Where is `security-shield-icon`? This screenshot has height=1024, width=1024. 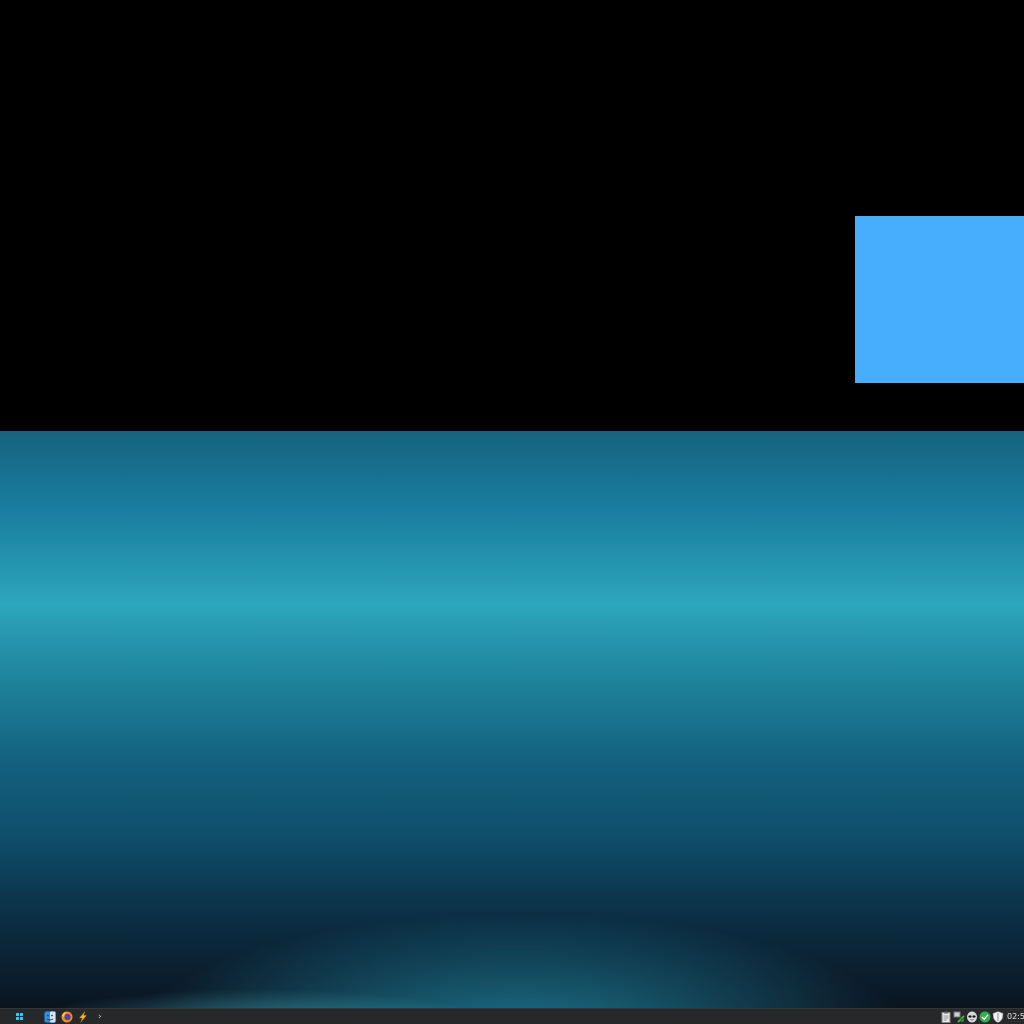
security-shield-icon is located at coordinates (998, 1017).